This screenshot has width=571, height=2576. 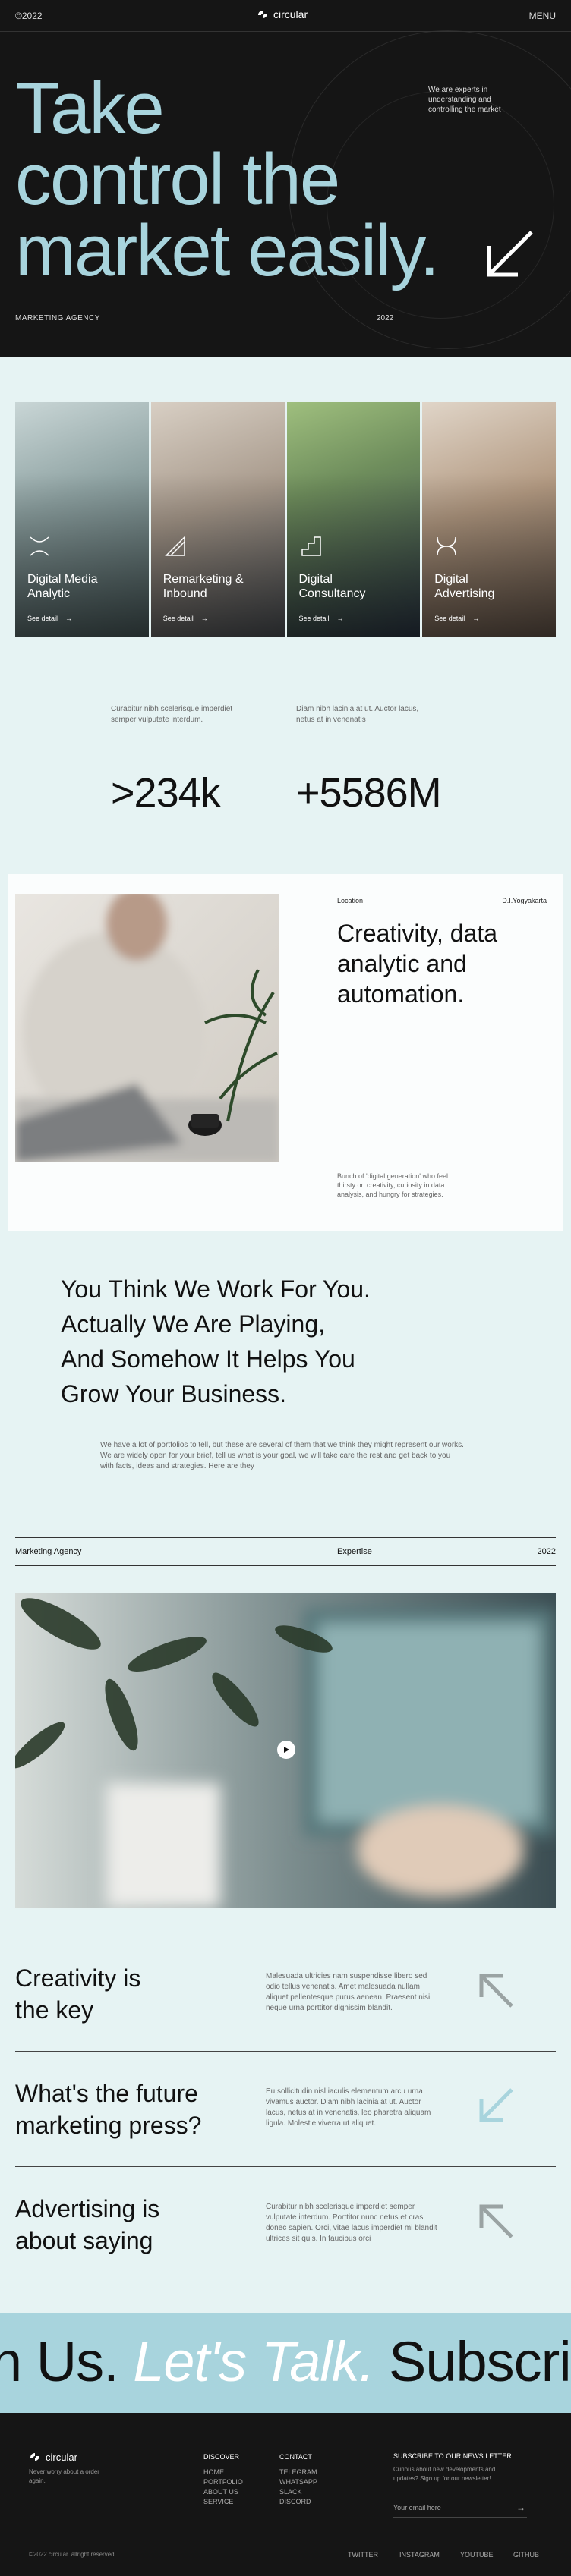 What do you see at coordinates (108, 2109) in the screenshot?
I see `topic-title: What's the future marketing press?` at bounding box center [108, 2109].